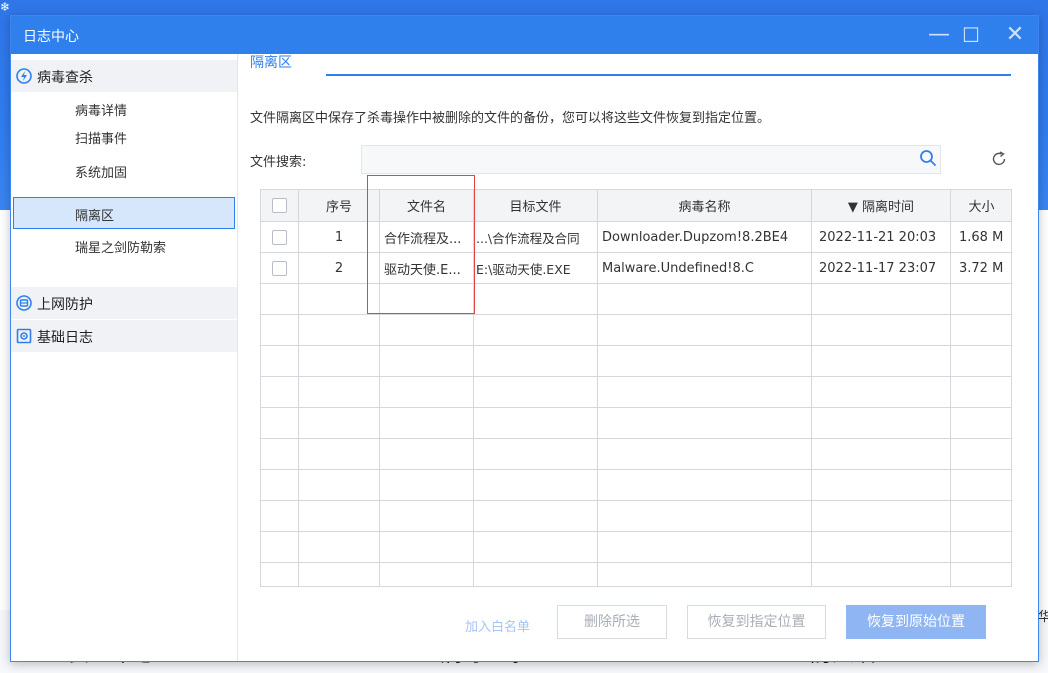 The image size is (1048, 673). What do you see at coordinates (426, 206) in the screenshot?
I see `column-header-filename: 文件名` at bounding box center [426, 206].